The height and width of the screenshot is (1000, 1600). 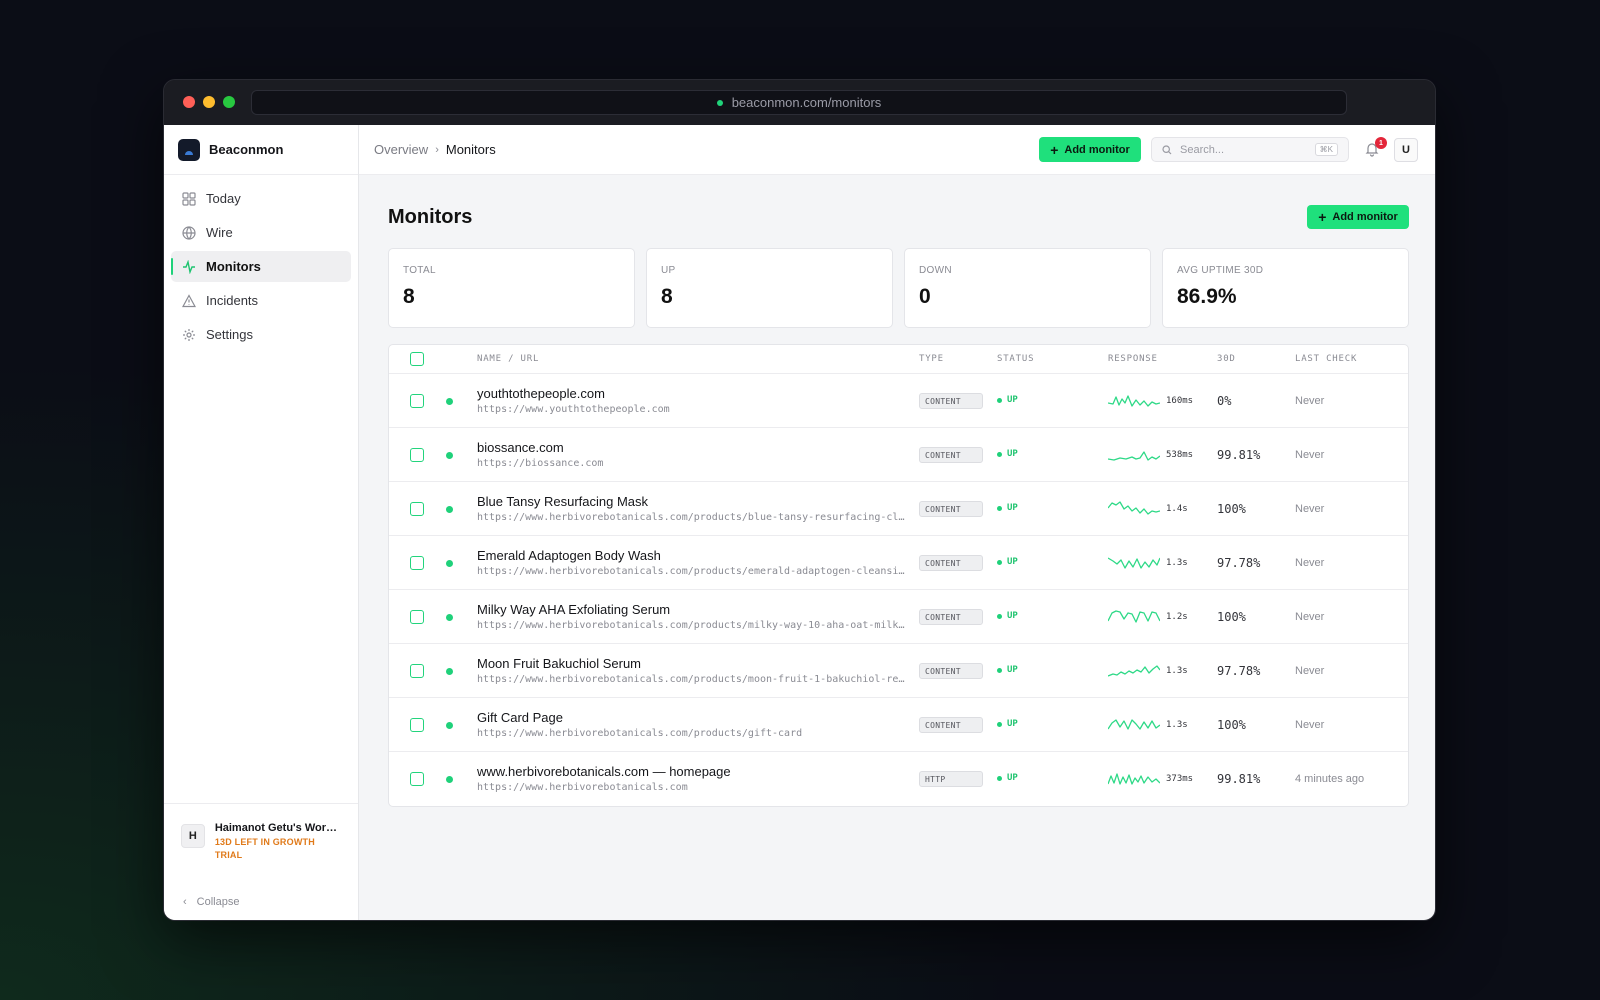 I want to click on chevron-right-icon: ›, so click(x=437, y=149).